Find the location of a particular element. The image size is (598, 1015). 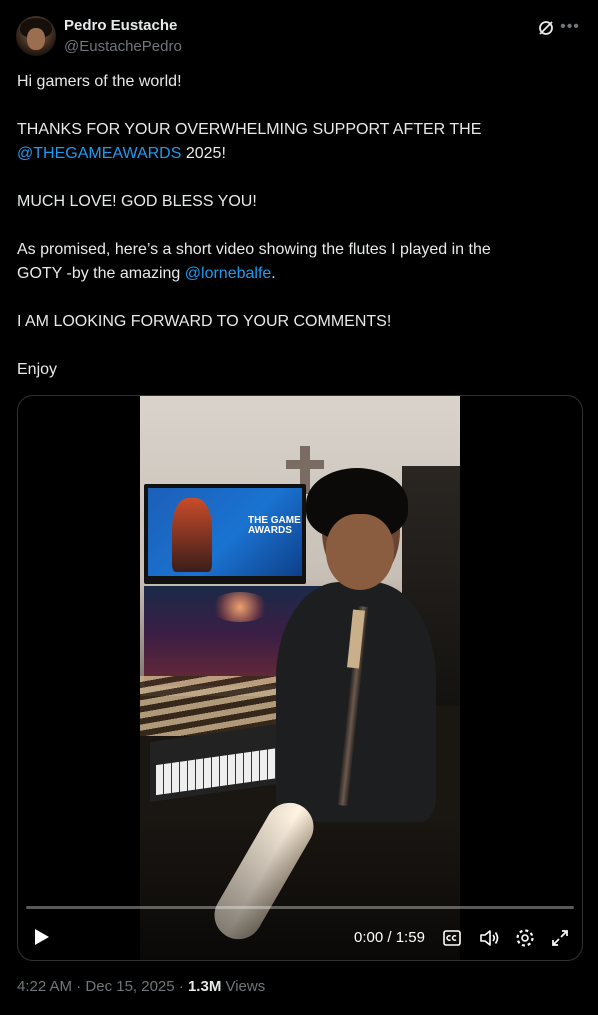

tweet-time: 4:22 AM is located at coordinates (44, 986).